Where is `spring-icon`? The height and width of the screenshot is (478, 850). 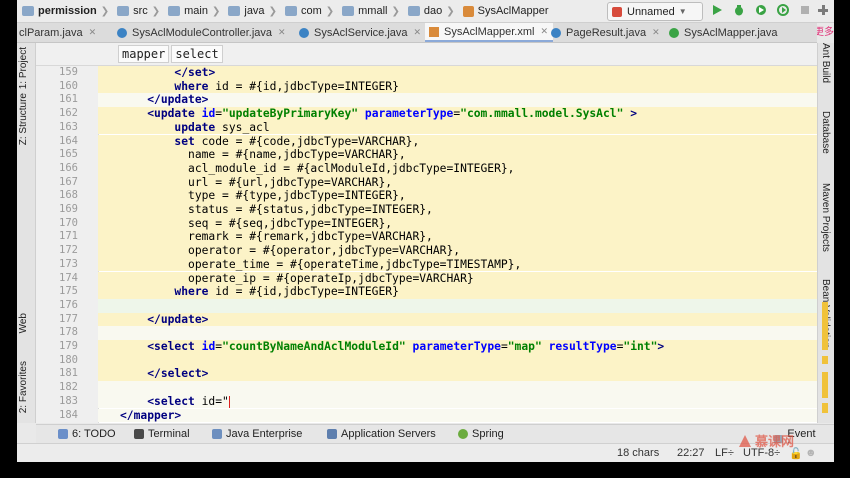 spring-icon is located at coordinates (463, 434).